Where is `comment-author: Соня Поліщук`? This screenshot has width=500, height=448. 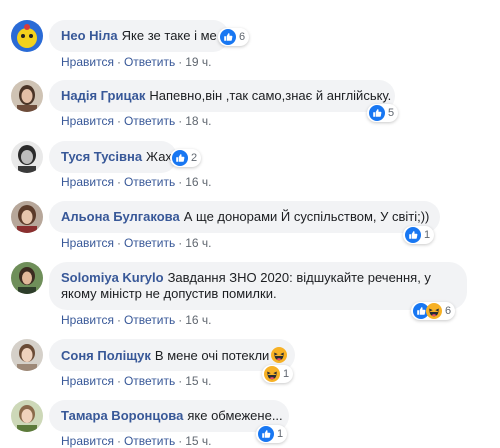
comment-author: Соня Поліщук is located at coordinates (106, 355).